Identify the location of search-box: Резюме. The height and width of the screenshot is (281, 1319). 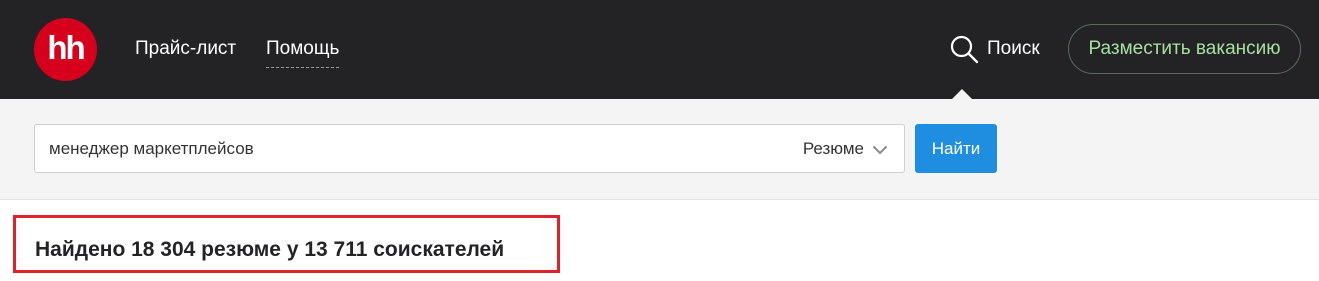
(469, 148).